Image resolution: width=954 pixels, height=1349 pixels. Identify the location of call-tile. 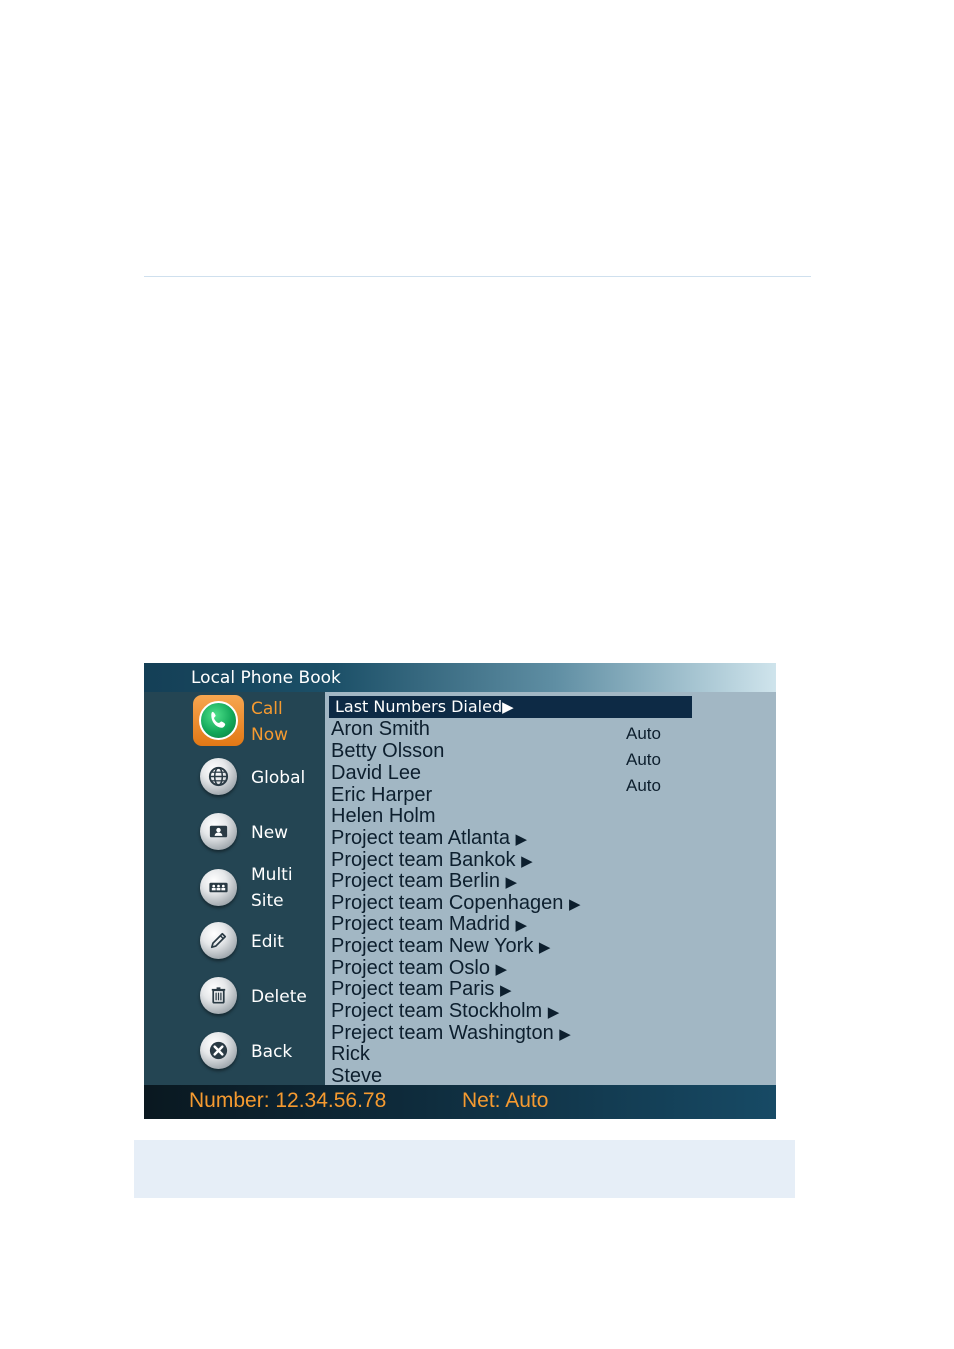
(218, 720).